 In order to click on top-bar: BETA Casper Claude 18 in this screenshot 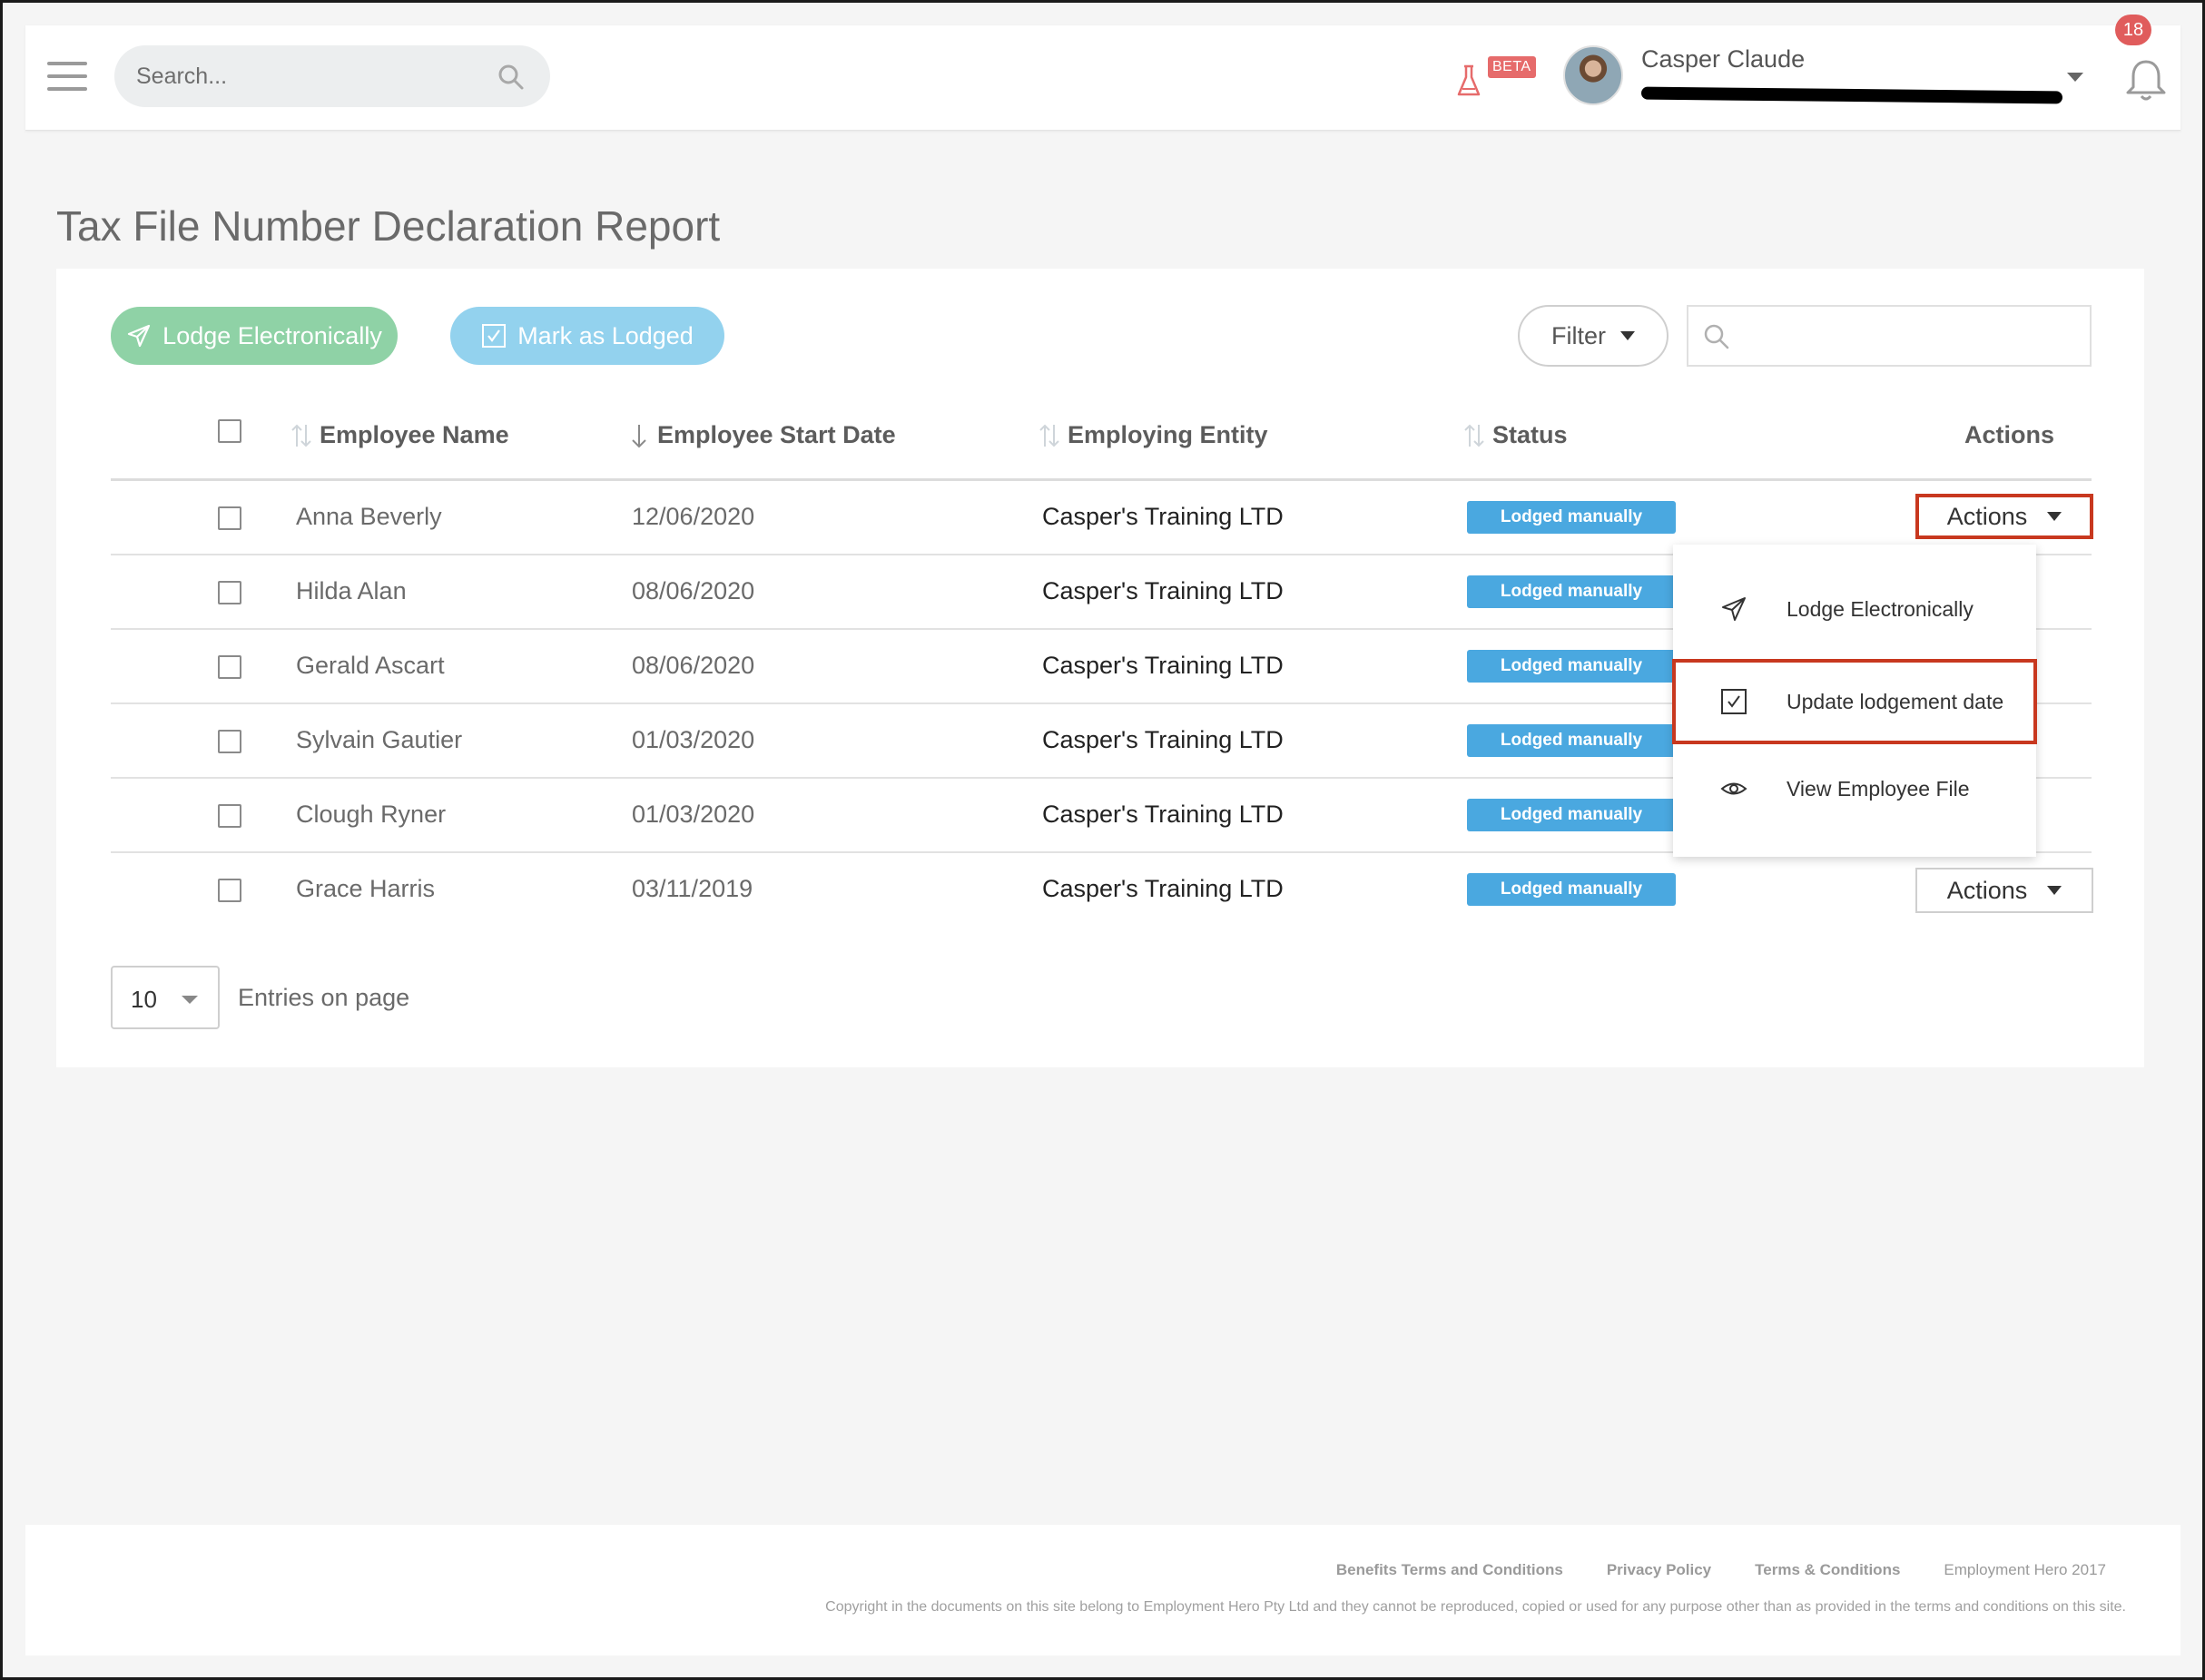, I will do `click(1102, 73)`.